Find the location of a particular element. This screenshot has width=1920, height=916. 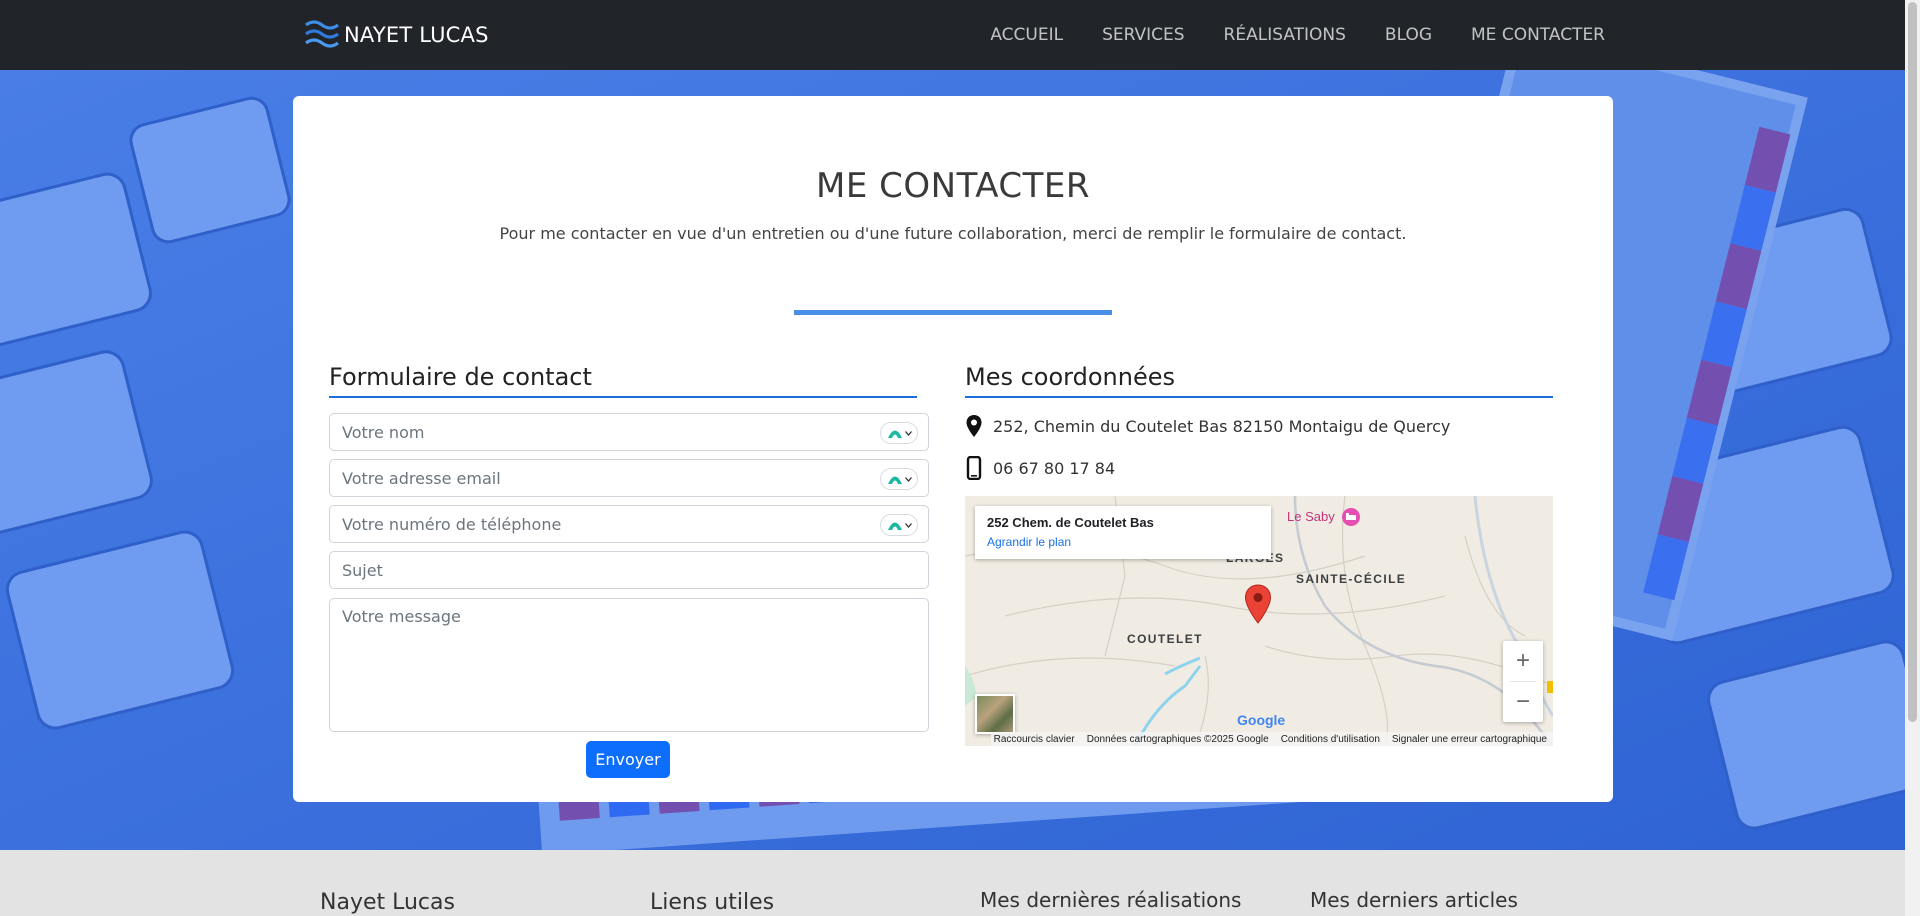

brand-logo: NAYET LUCAS is located at coordinates (396, 35).